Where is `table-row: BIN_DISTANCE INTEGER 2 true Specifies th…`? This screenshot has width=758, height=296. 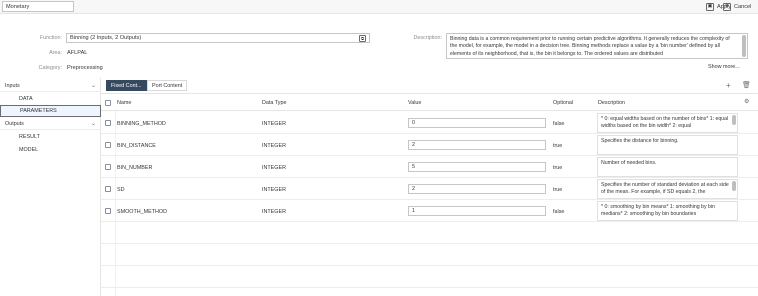
table-row: BIN_DISTANCE INTEGER 2 true Specifies th… is located at coordinates (429, 145).